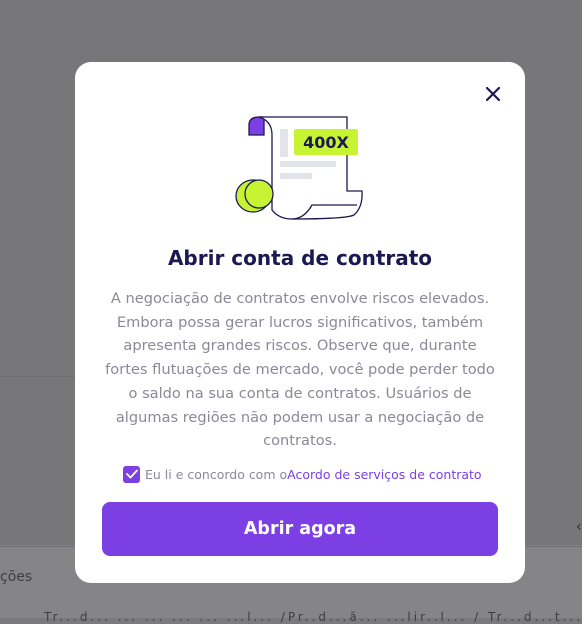 The image size is (582, 624). I want to click on chevron-left-icon: ‹, so click(579, 527).